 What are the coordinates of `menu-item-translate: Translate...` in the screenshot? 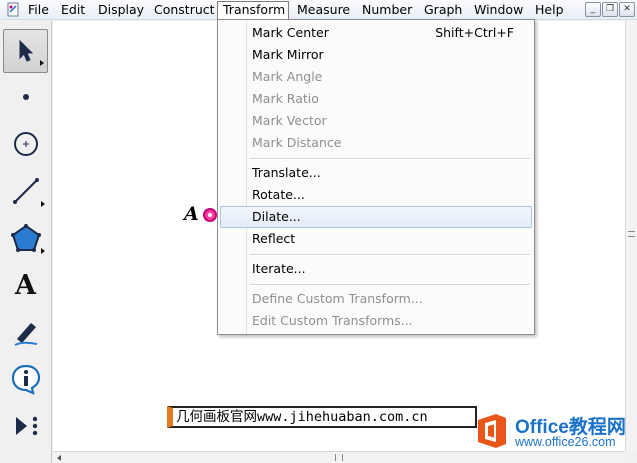 It's located at (376, 173).